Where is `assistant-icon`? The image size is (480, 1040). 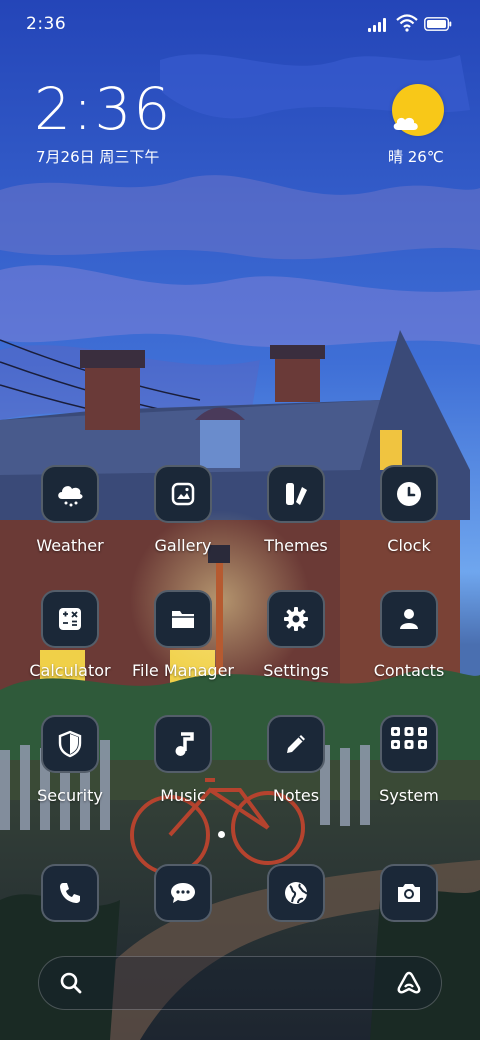 assistant-icon is located at coordinates (409, 983).